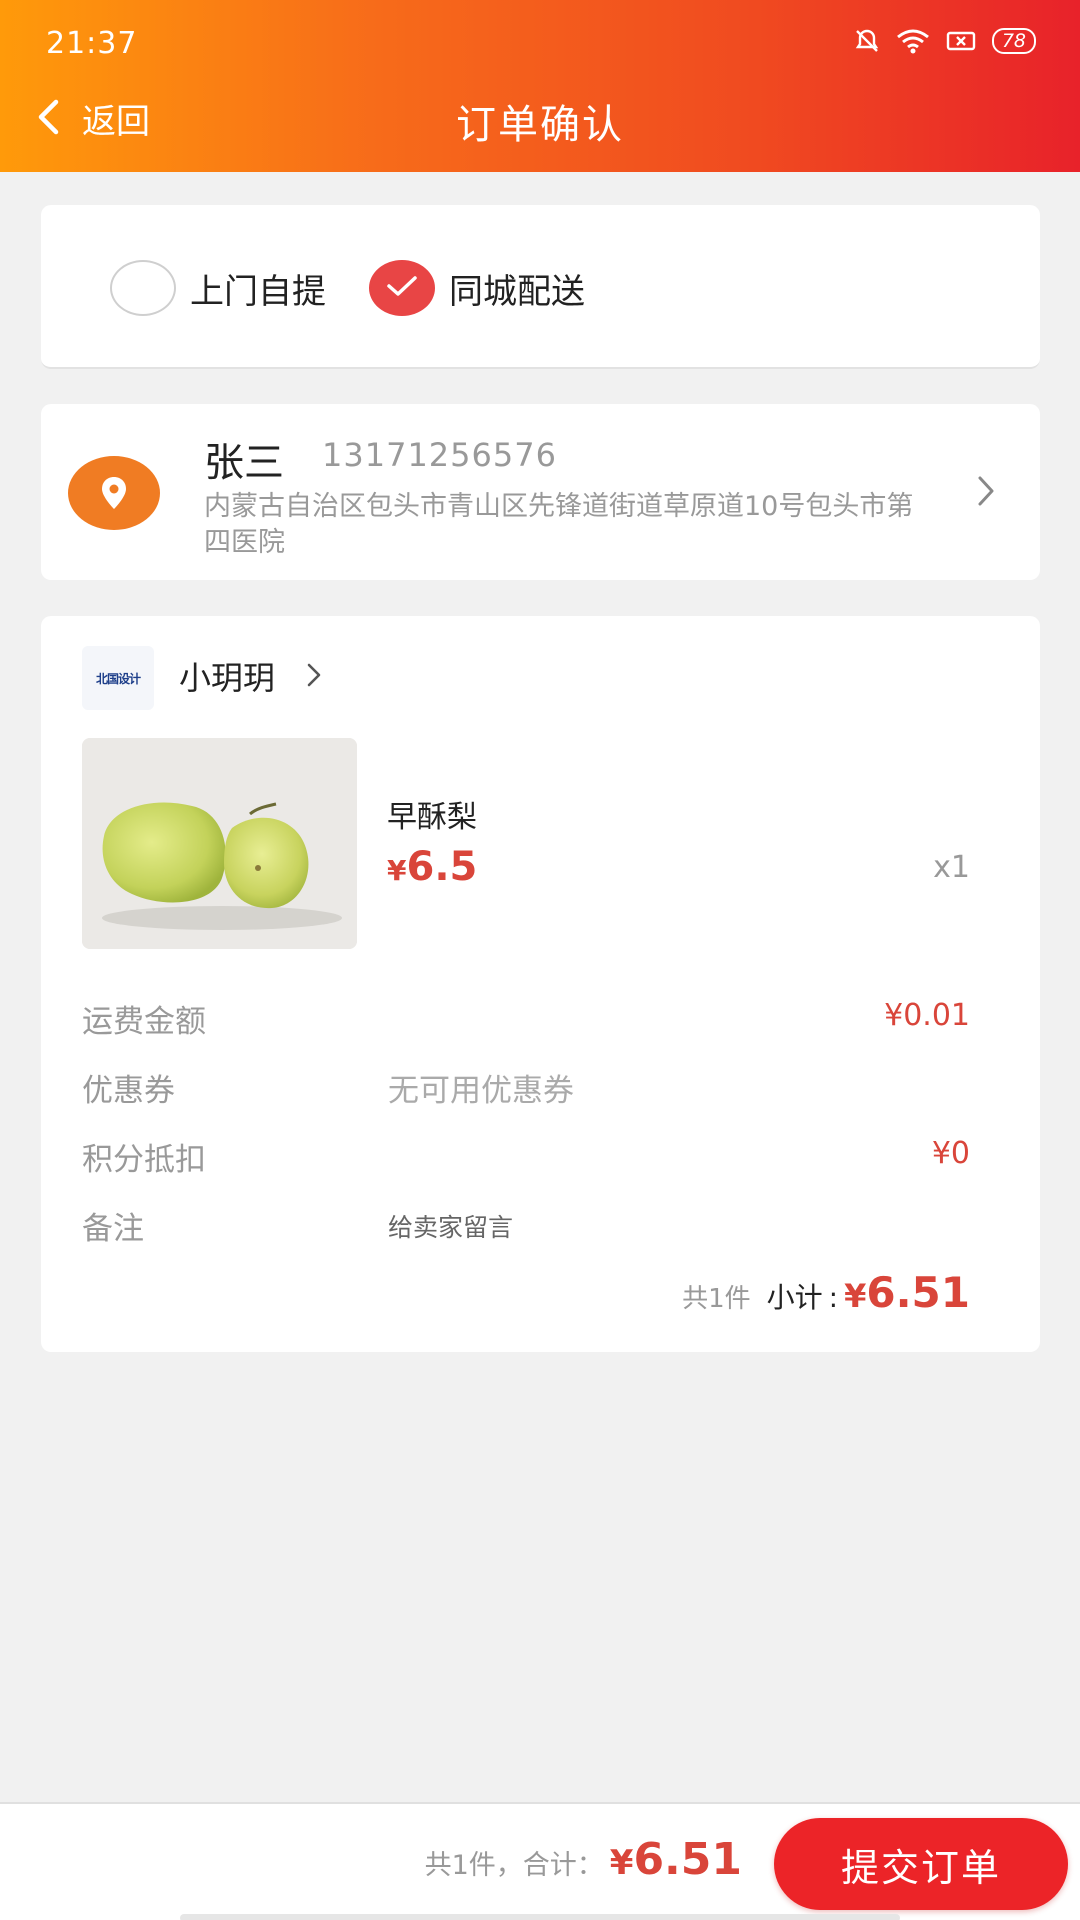 This screenshot has width=1080, height=1920. What do you see at coordinates (227, 676) in the screenshot?
I see `shop-name: 小玥玥` at bounding box center [227, 676].